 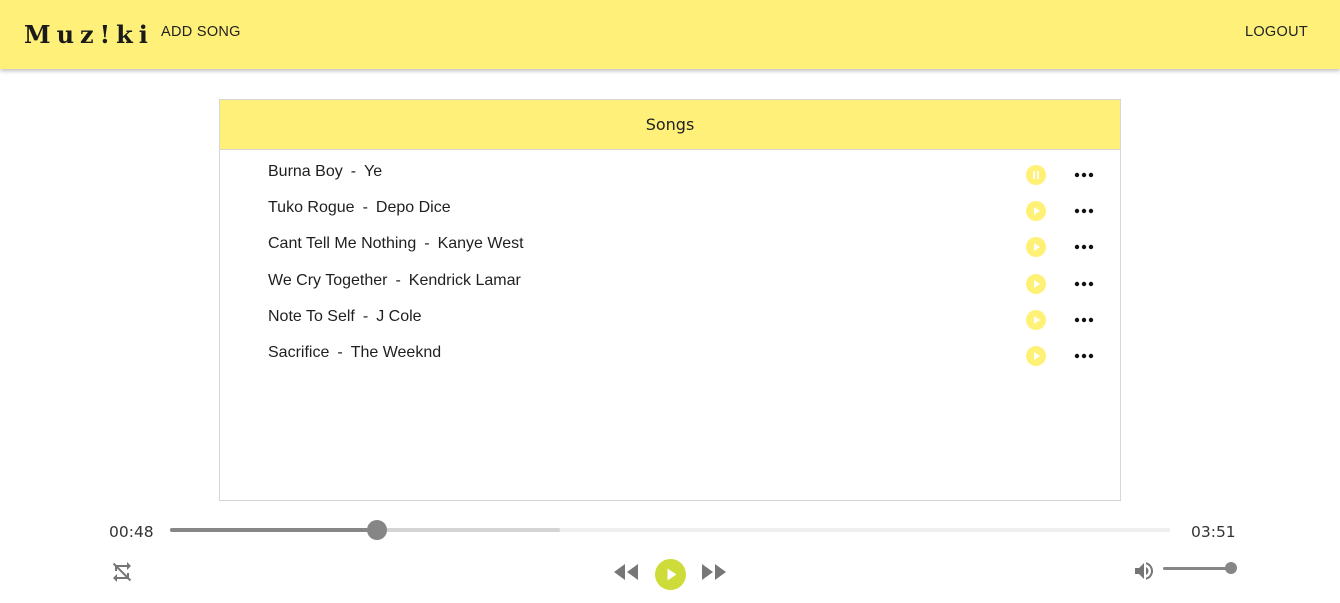 I want to click on song-artist: Kendrick Lamar, so click(x=464, y=280).